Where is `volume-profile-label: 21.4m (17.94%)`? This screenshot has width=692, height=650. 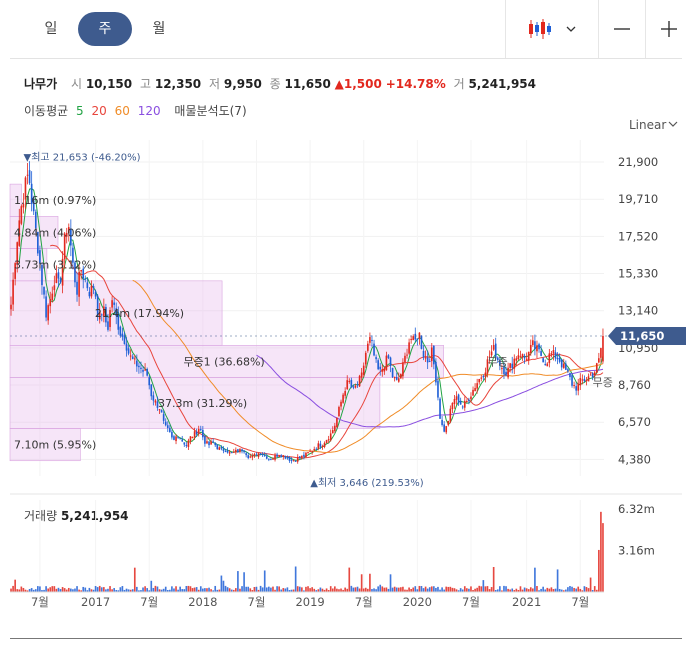 volume-profile-label: 21.4m (17.94%) is located at coordinates (139, 313).